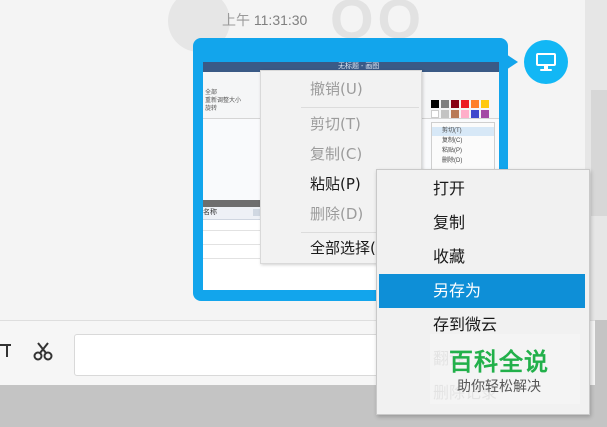  Describe the element at coordinates (235, 355) in the screenshot. I see `message-input` at that location.